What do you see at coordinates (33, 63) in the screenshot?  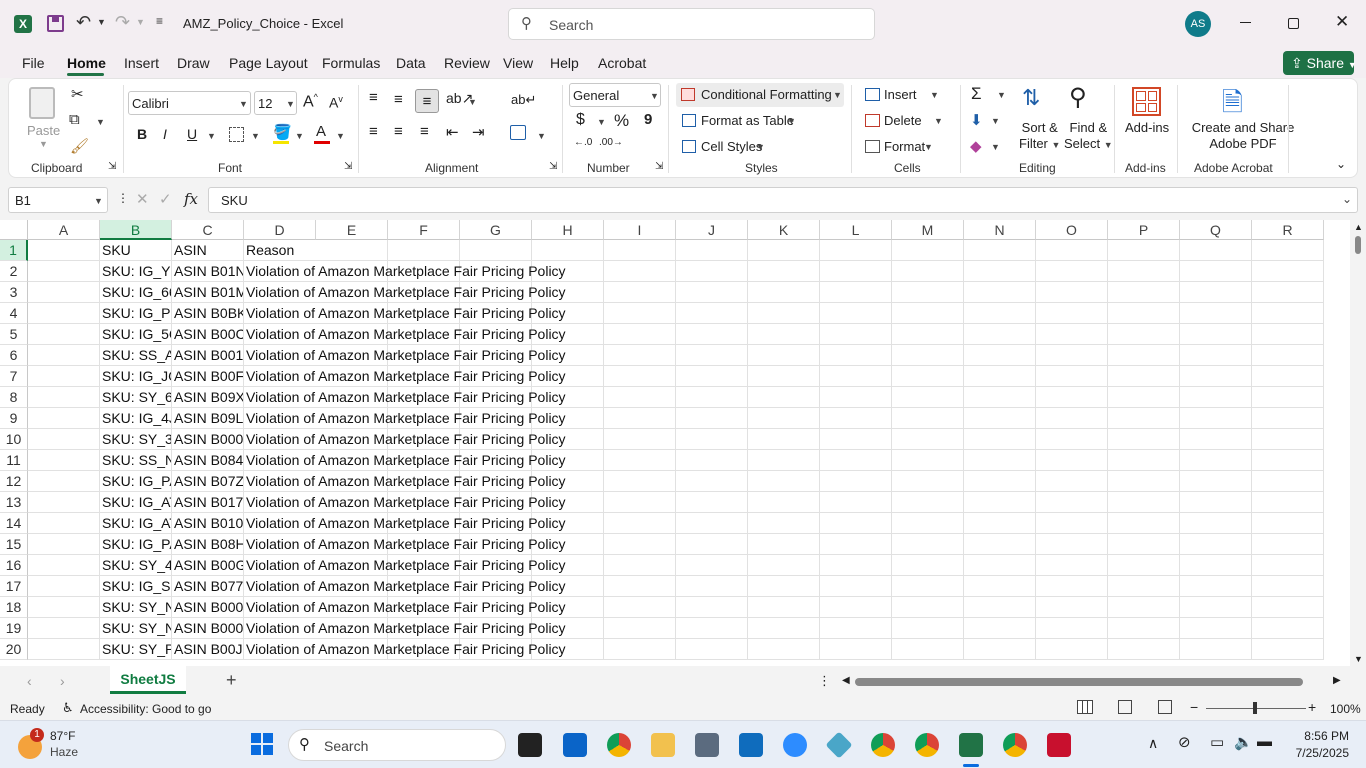 I see `tab-file: File` at bounding box center [33, 63].